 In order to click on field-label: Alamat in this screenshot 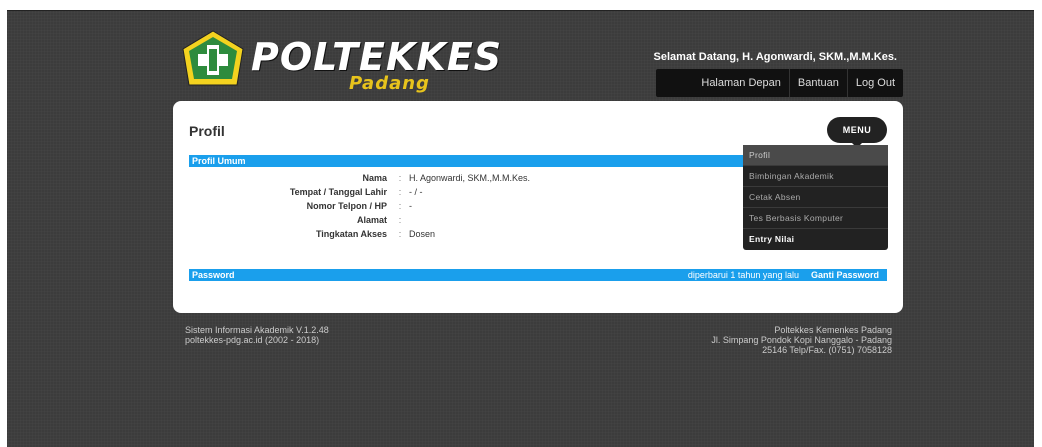, I will do `click(371, 220)`.